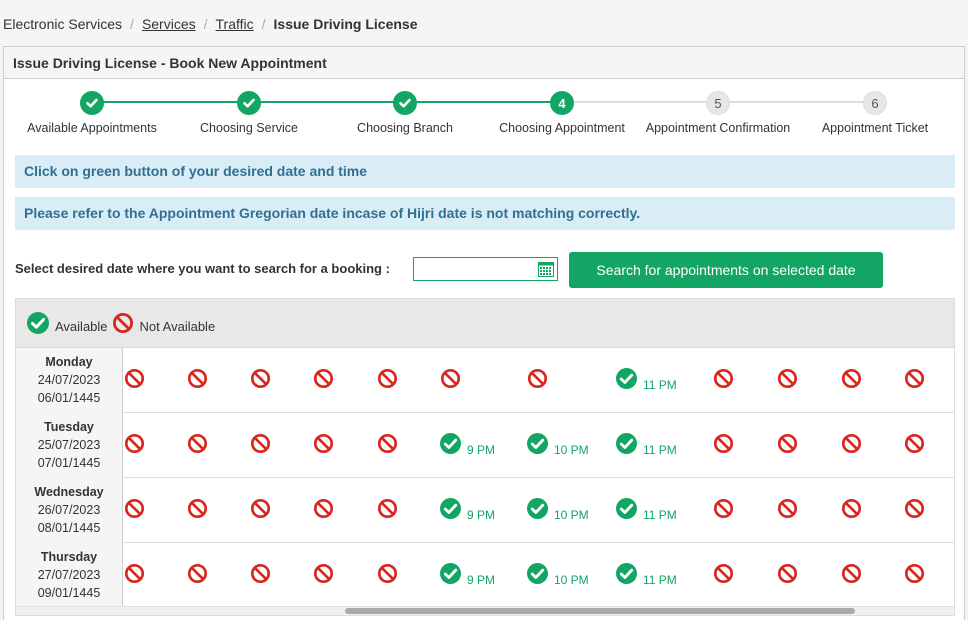 The height and width of the screenshot is (620, 968). Describe the element at coordinates (69, 427) in the screenshot. I see `day-name: Tuesday` at that location.